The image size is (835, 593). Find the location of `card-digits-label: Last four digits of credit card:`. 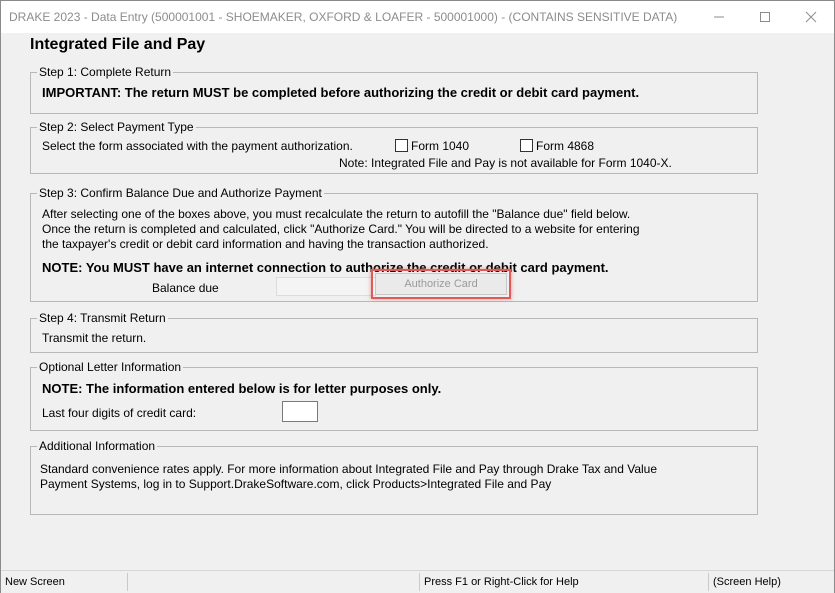

card-digits-label: Last four digits of credit card: is located at coordinates (119, 413).